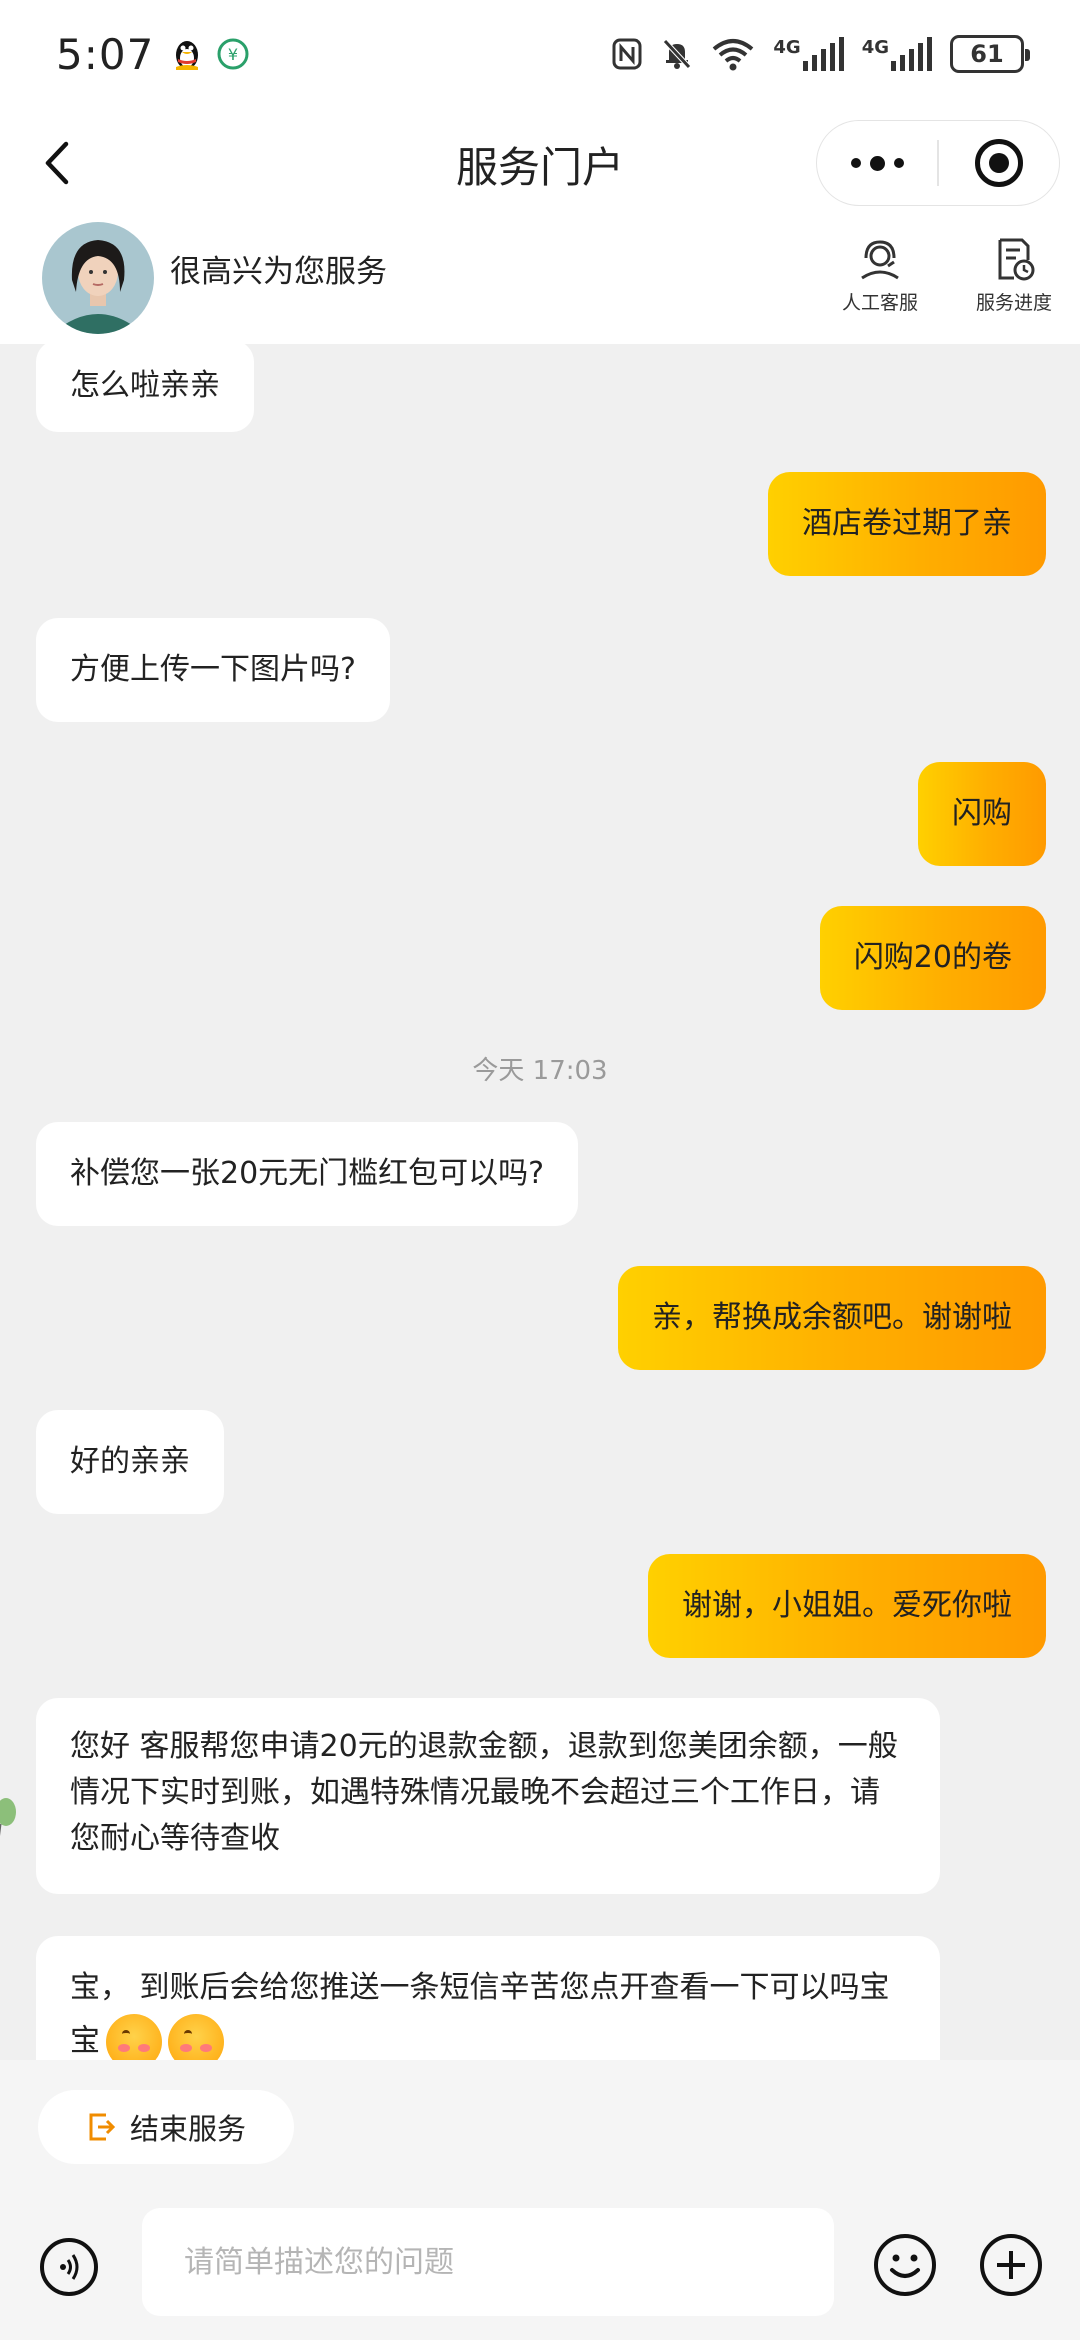 The height and width of the screenshot is (2340, 1080). I want to click on yuan-app-icon: ¥, so click(233, 54).